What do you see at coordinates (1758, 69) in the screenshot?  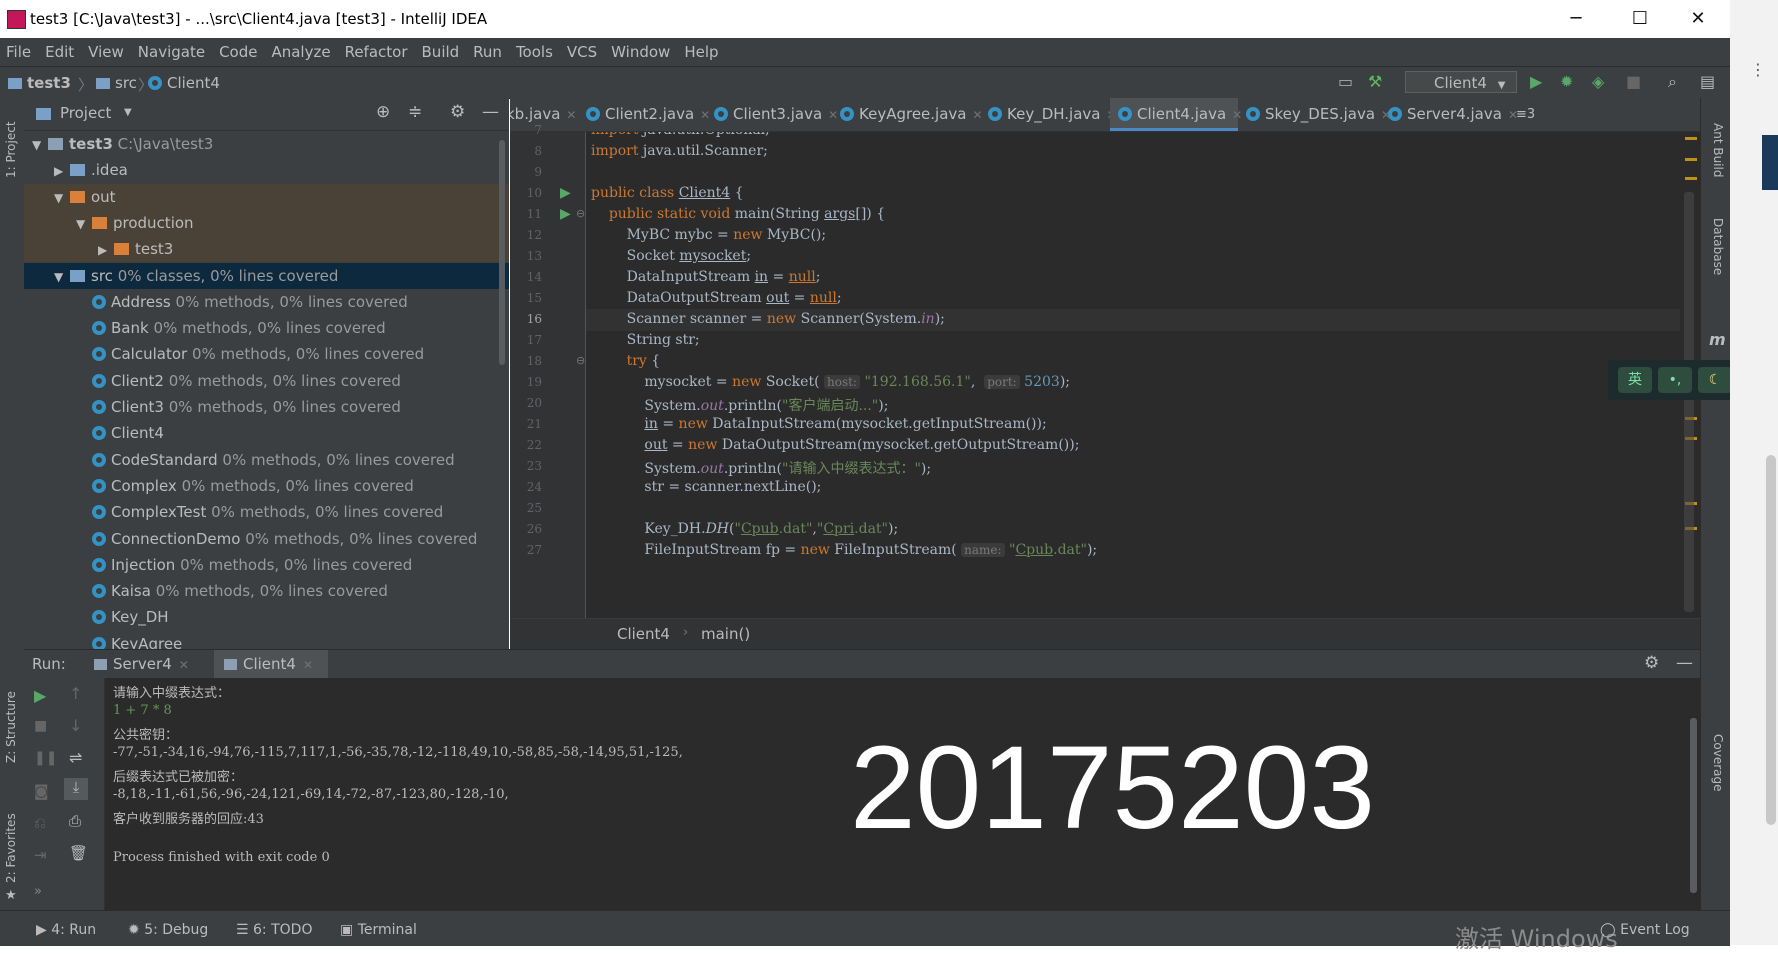 I see `more-options-icon: ⋮` at bounding box center [1758, 69].